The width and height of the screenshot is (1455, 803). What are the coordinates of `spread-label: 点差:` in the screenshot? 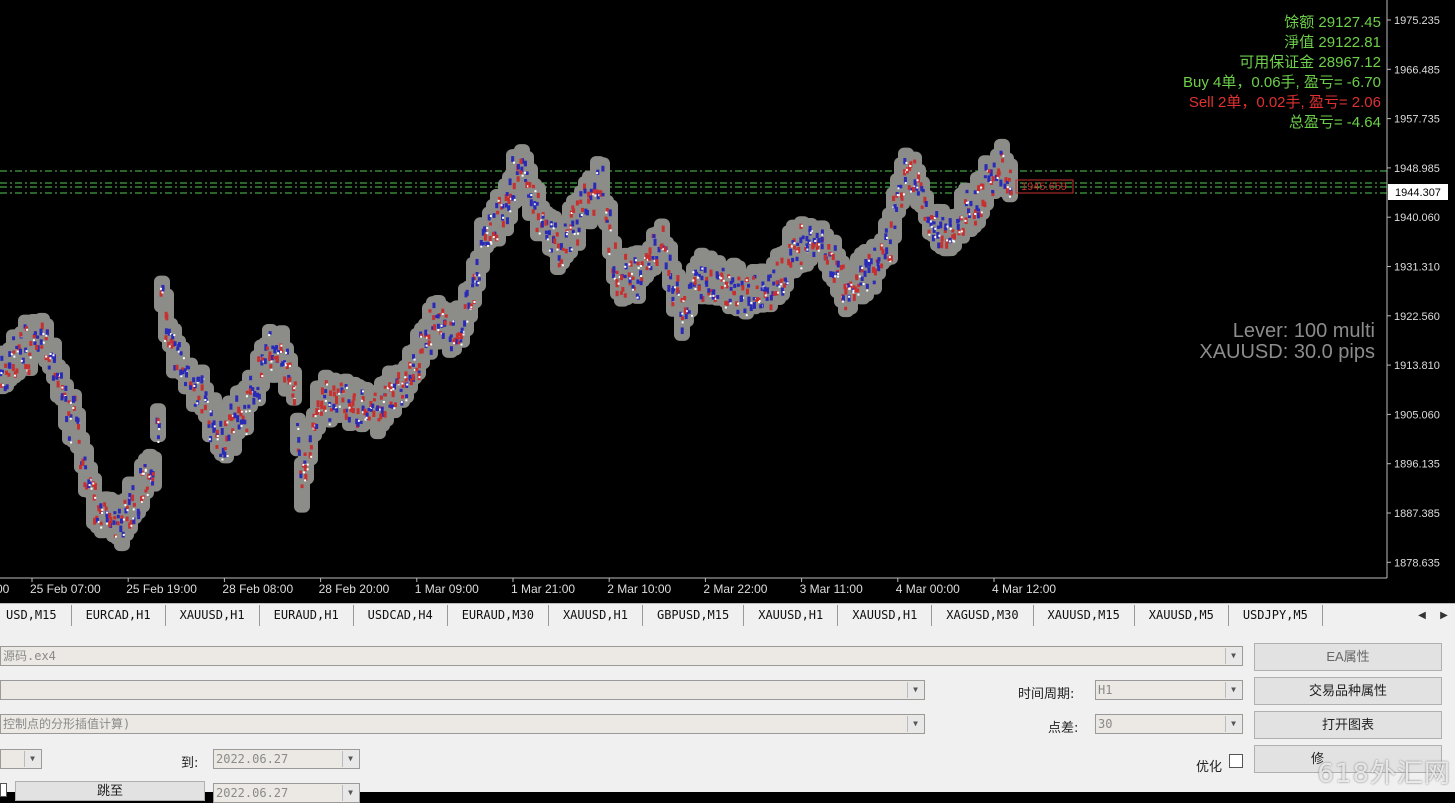 It's located at (1063, 728).